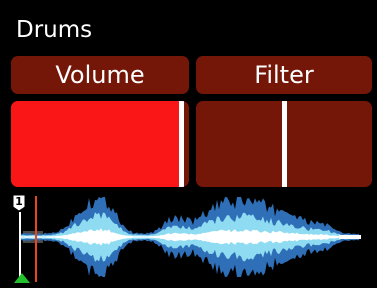 The width and height of the screenshot is (377, 288). I want to click on filter-level-marker, so click(284, 144).